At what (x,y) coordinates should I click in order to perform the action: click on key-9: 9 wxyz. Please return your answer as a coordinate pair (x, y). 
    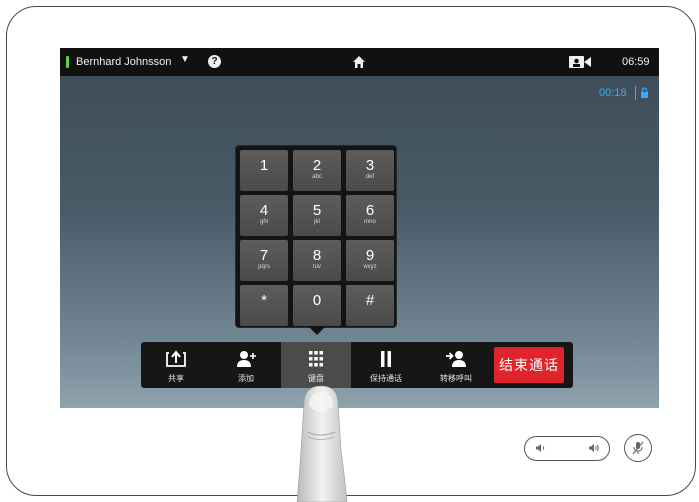
    Looking at the image, I should click on (370, 260).